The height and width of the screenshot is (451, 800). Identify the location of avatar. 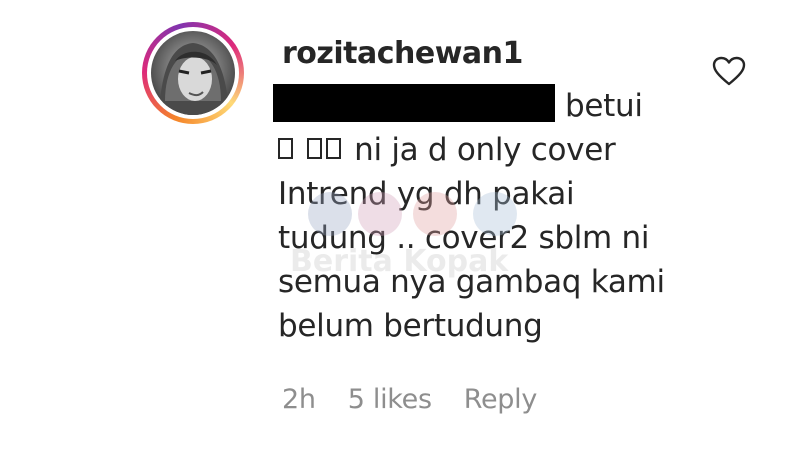
(193, 73).